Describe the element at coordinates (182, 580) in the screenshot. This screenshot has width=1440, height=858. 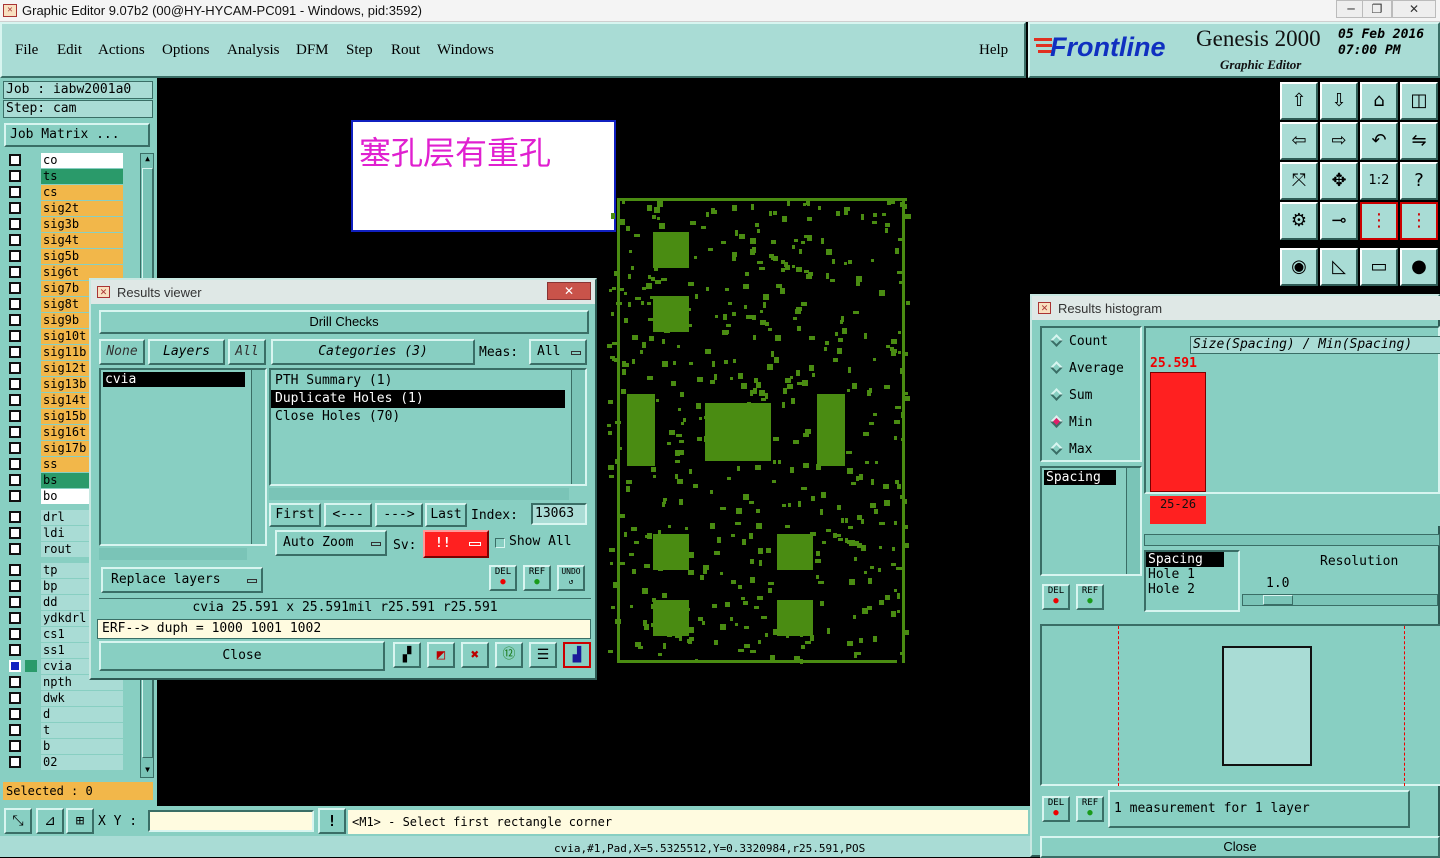
I see `replace-layers-dropdown: Replace layers` at that location.